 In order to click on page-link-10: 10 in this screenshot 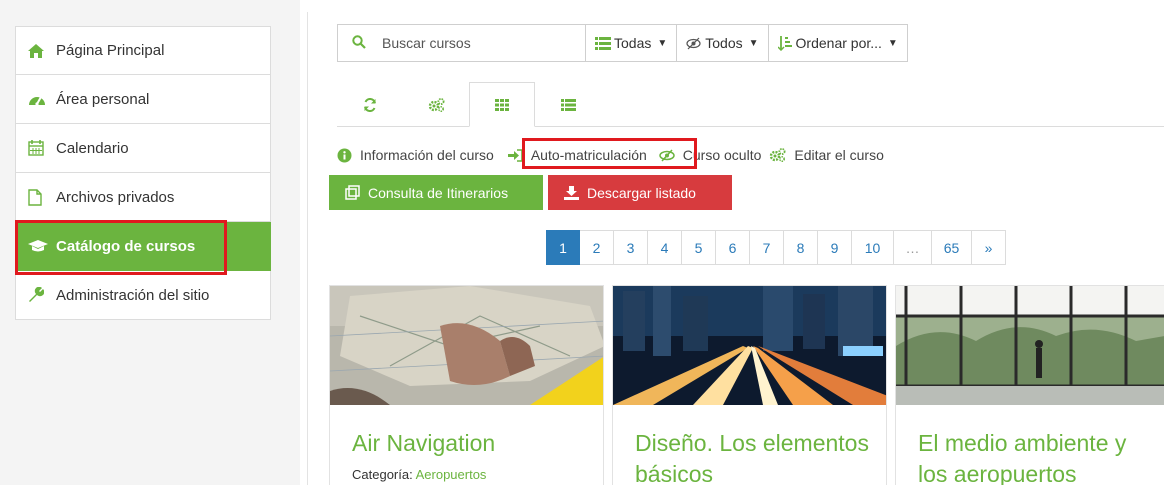, I will do `click(873, 247)`.